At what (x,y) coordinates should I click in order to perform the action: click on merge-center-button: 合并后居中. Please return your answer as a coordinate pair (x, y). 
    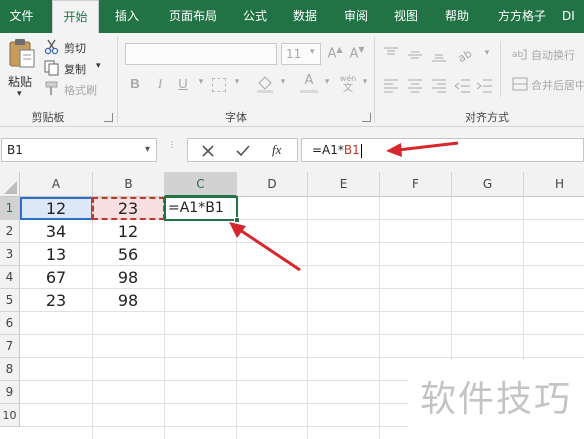
    Looking at the image, I should click on (546, 85).